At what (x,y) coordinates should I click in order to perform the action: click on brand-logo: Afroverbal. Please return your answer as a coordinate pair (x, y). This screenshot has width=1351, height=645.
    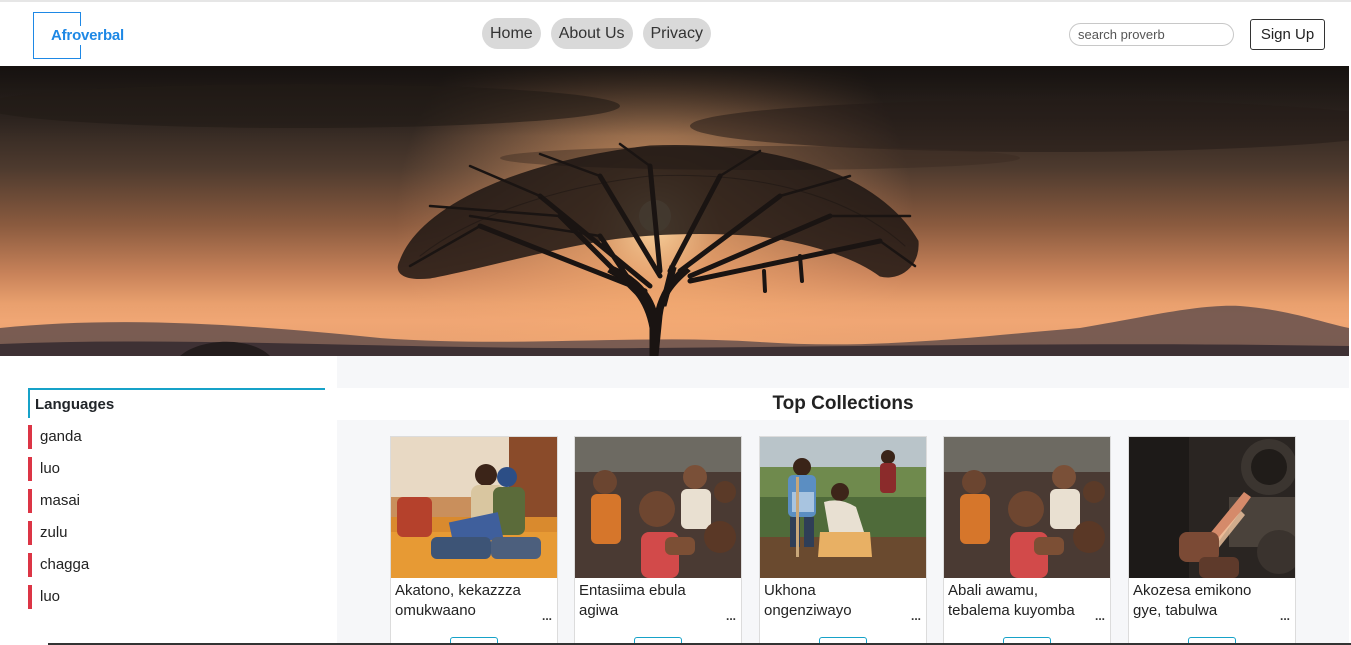
    Looking at the image, I should click on (79, 35).